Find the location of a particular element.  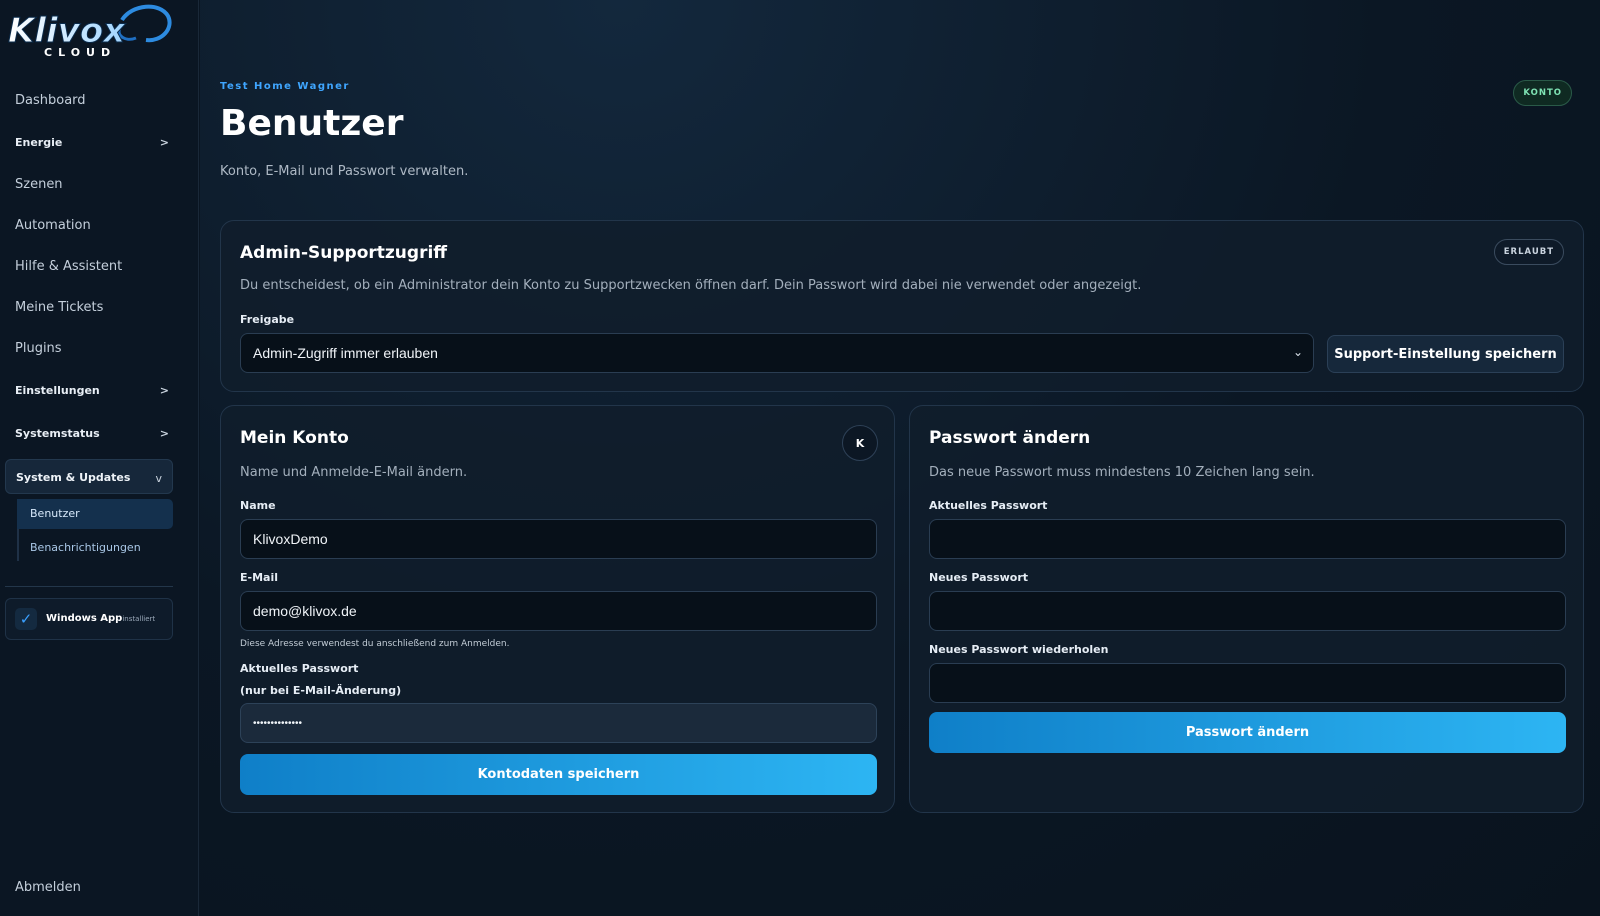

freigabe-label: Freigabe is located at coordinates (267, 319).